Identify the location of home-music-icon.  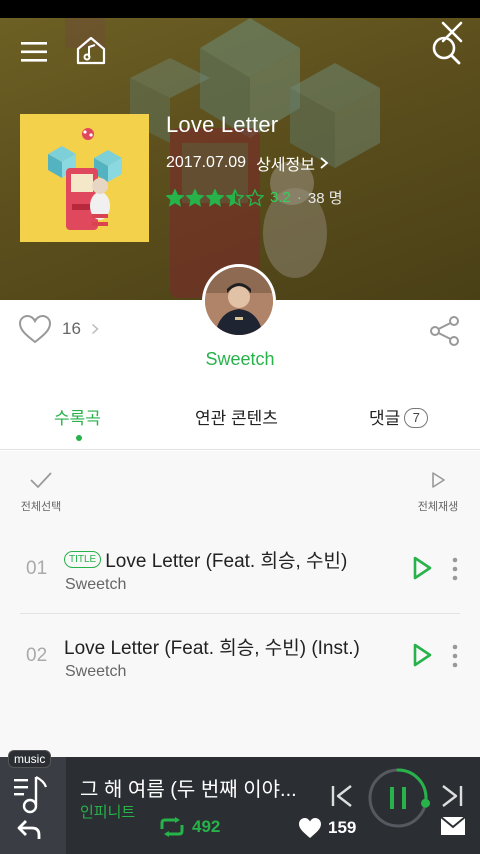
(91, 50).